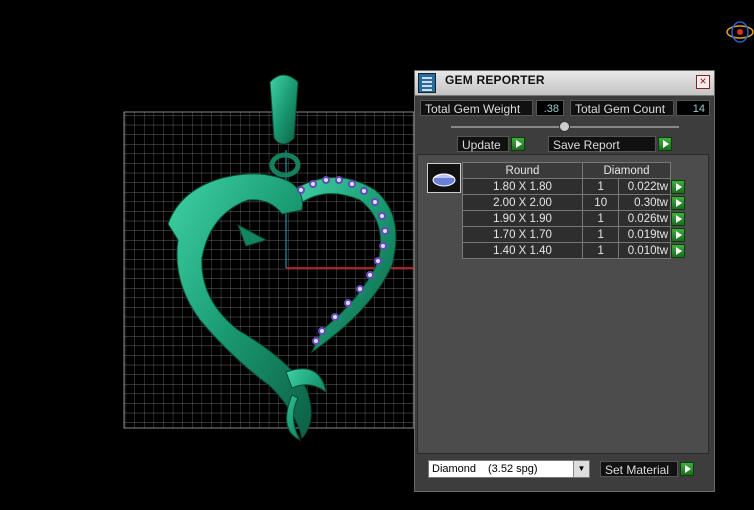  I want to click on column-header-material: Diamond, so click(626, 170).